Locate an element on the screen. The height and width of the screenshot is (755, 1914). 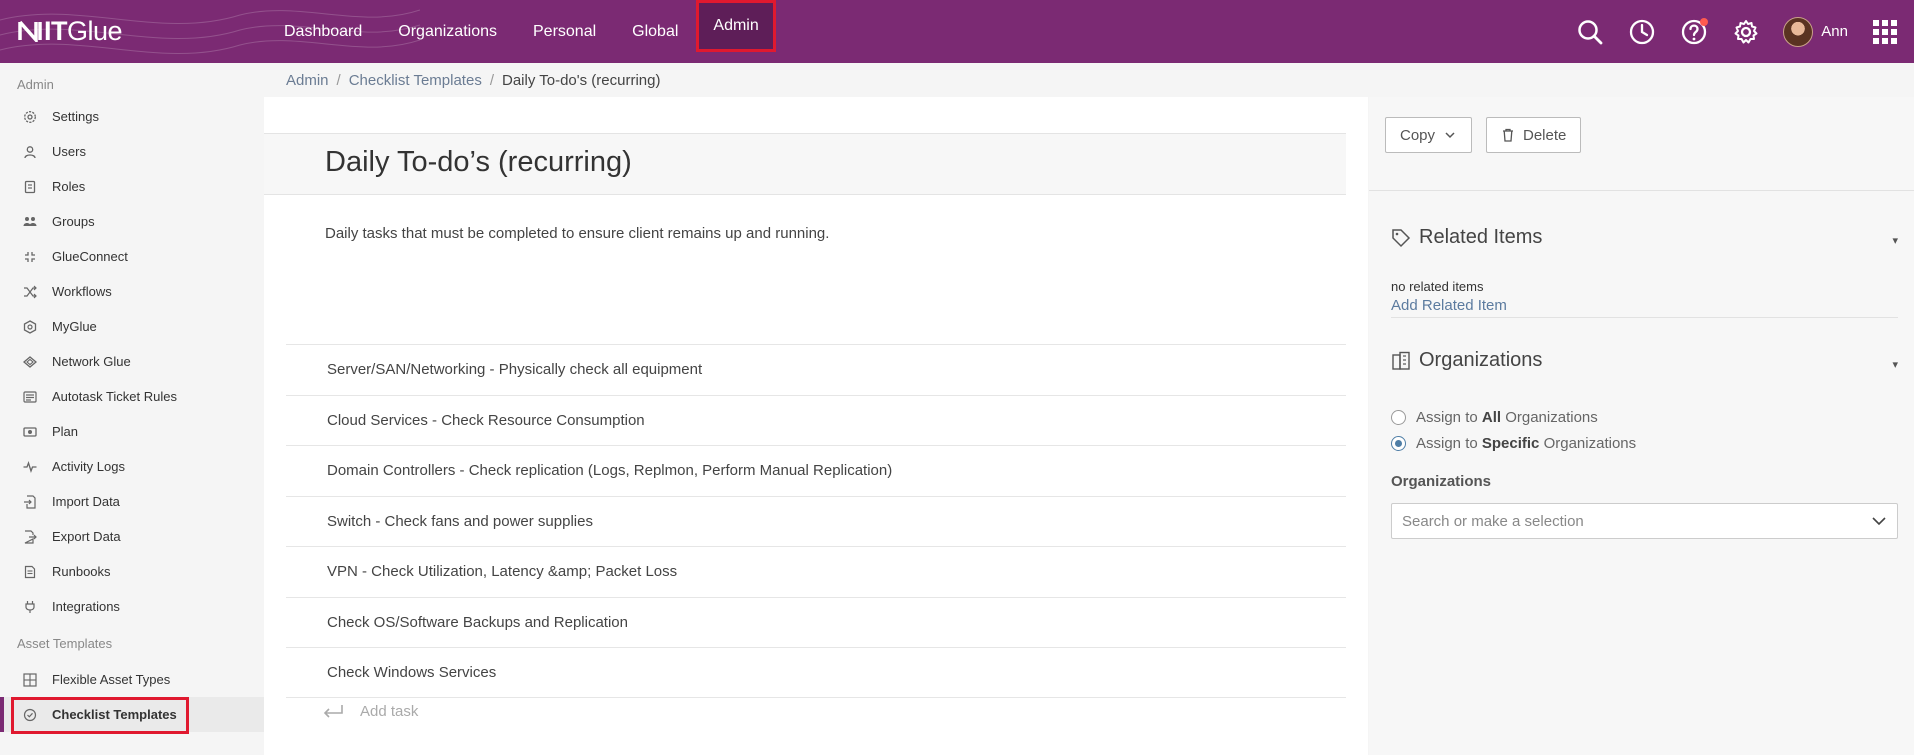
assign-specific-radio: Assign to Specific Organizations is located at coordinates (1513, 443).